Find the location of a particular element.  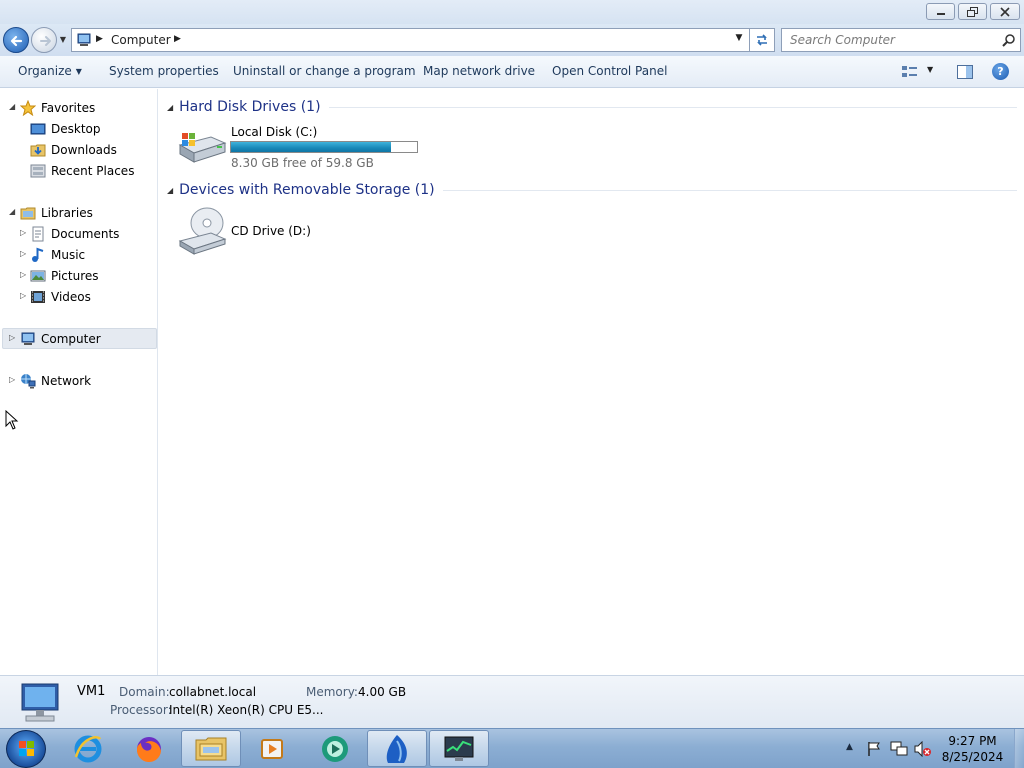

nav-item-documents: Documents is located at coordinates (74, 233).